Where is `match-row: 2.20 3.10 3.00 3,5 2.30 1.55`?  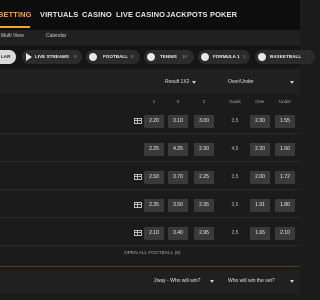
match-row: 2.20 3.10 3.00 3,5 2.30 1.55 is located at coordinates (150, 122).